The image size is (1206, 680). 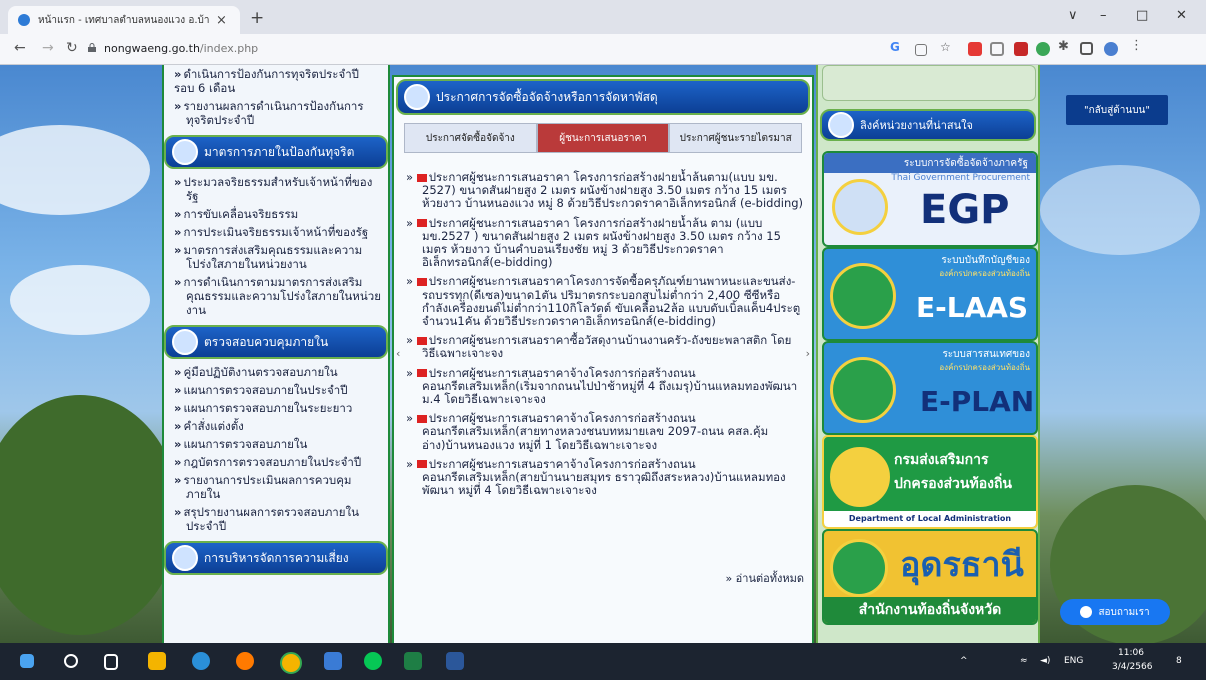 I want to click on scroll-left-arrow-icon: ‹, so click(x=398, y=353).